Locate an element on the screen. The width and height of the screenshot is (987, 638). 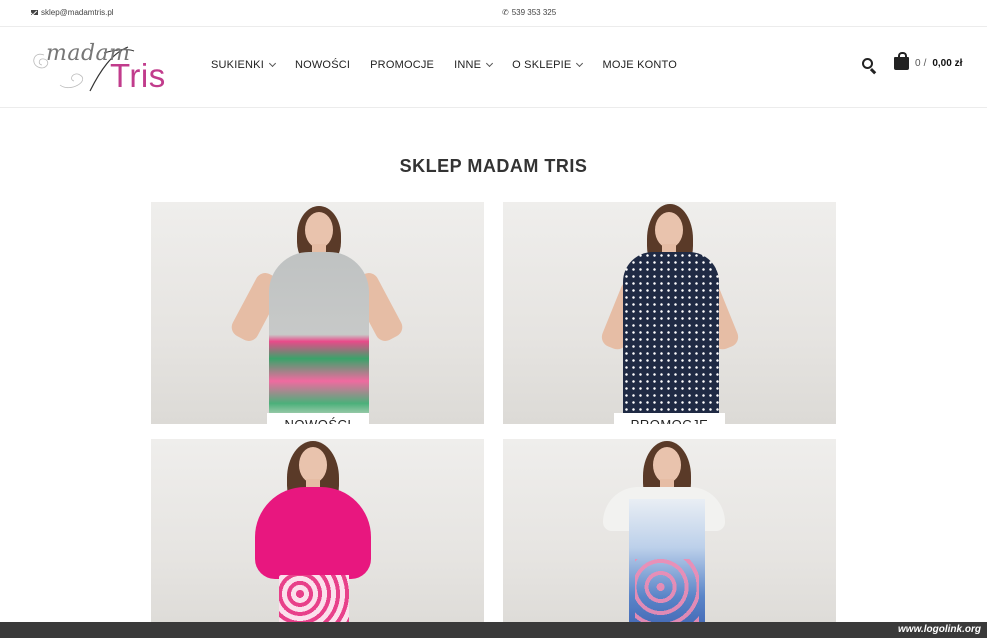
search-icon is located at coordinates (870, 66).